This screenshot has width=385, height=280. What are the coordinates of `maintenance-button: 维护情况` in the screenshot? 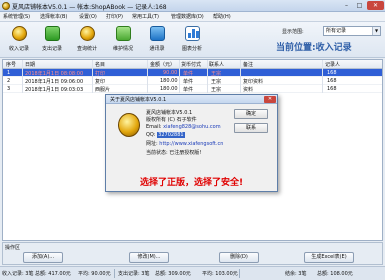 It's located at (123, 40).